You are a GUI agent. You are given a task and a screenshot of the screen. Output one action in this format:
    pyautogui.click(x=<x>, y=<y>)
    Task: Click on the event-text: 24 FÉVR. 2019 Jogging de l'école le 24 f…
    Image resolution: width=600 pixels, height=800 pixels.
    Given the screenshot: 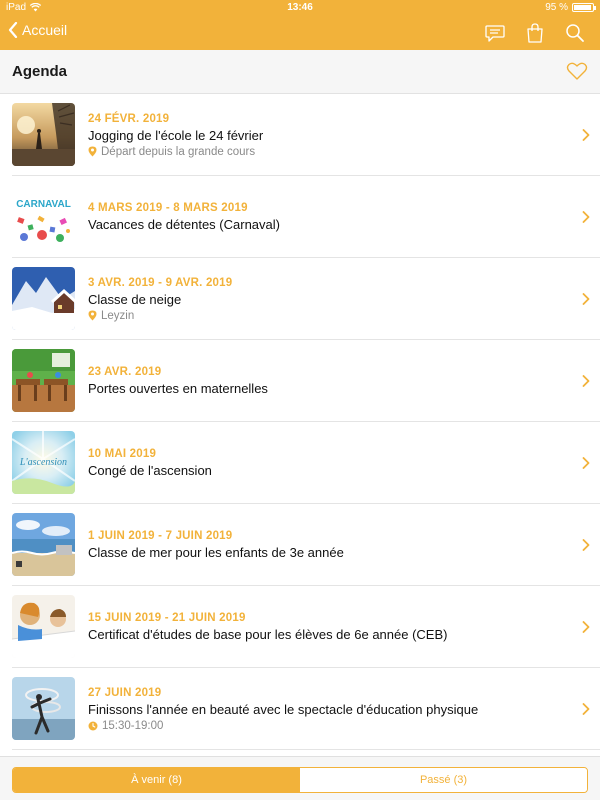 What is the action you would take?
    pyautogui.click(x=329, y=135)
    